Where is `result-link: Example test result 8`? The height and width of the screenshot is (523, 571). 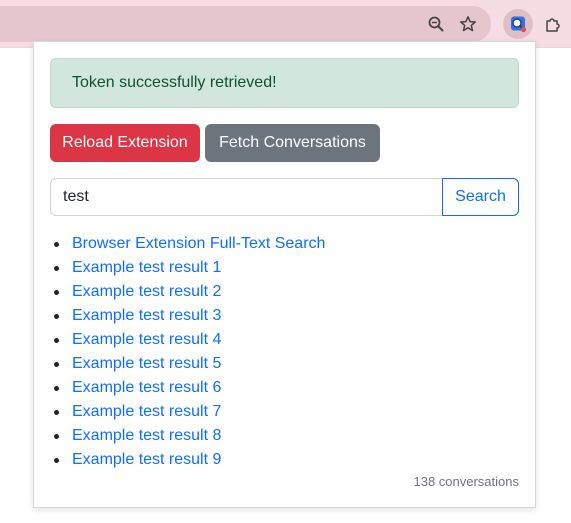 result-link: Example test result 8 is located at coordinates (146, 435).